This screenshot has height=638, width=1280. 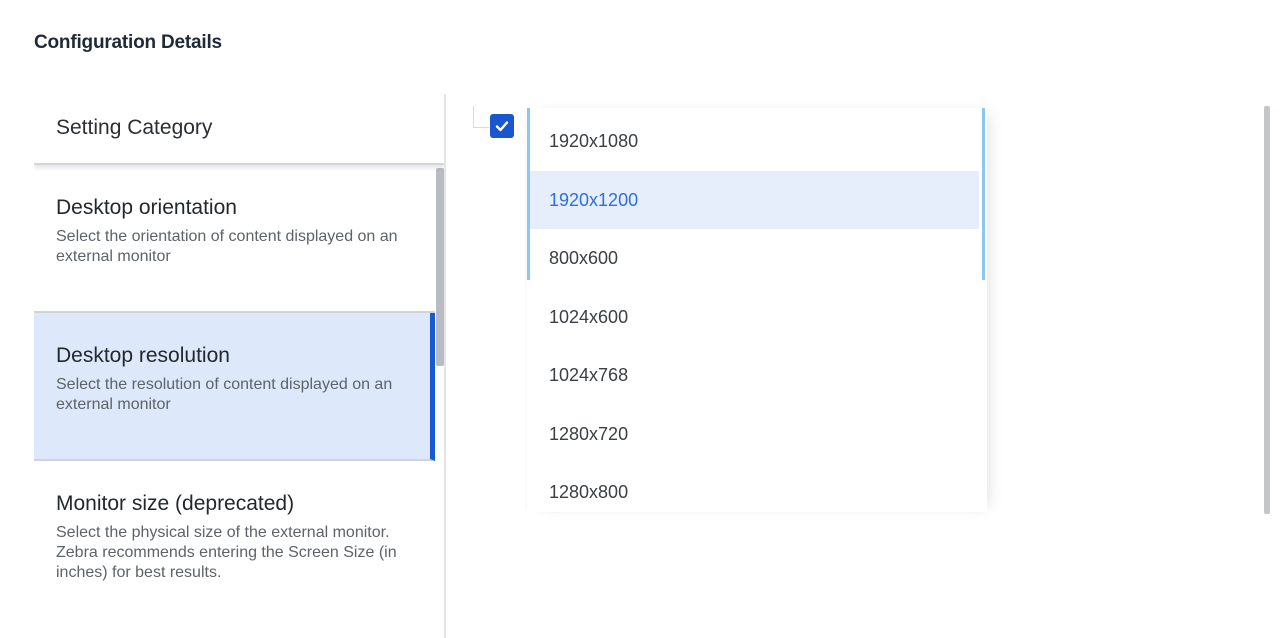 What do you see at coordinates (753, 199) in the screenshot?
I see `resolution-option: 1920x1200` at bounding box center [753, 199].